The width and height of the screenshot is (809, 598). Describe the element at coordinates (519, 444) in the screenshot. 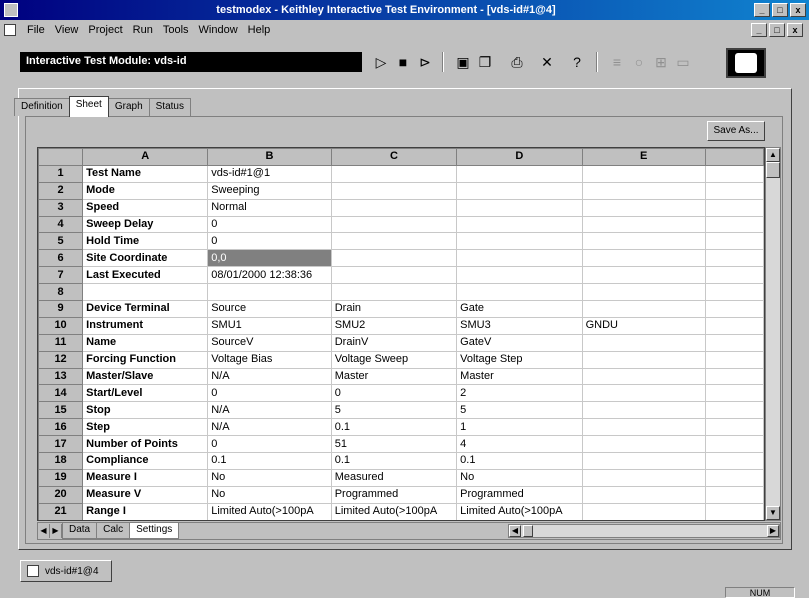

I see `cell-d: 4` at that location.